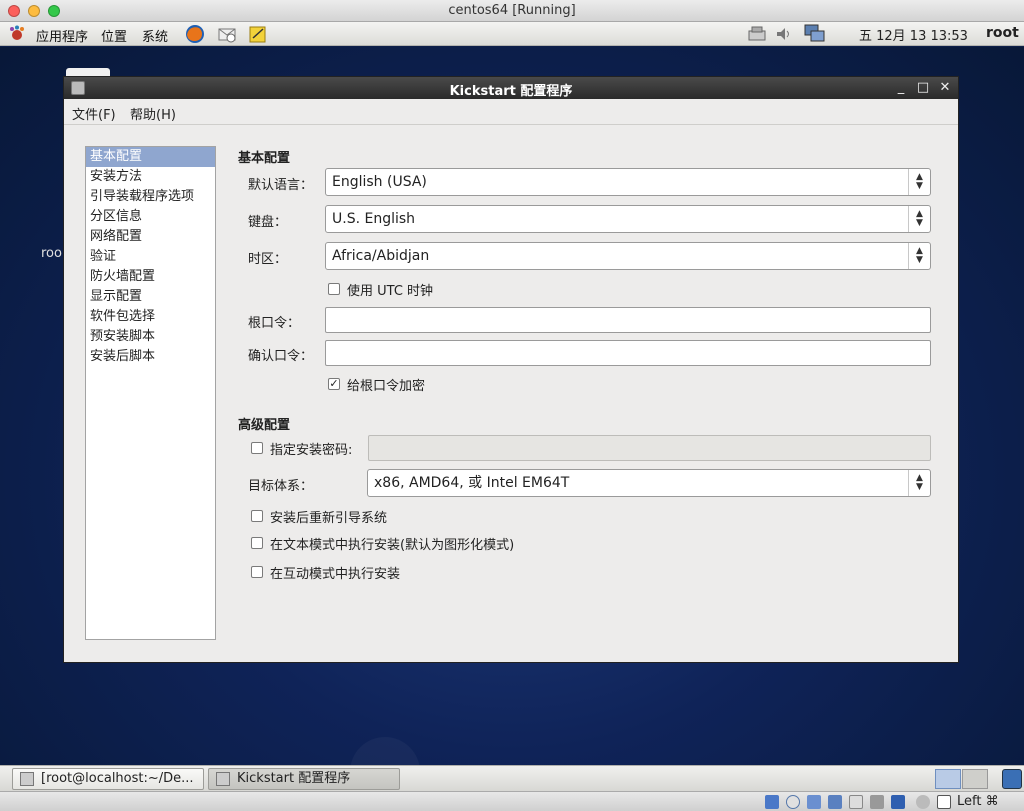  I want to click on firefox-icon, so click(195, 34).